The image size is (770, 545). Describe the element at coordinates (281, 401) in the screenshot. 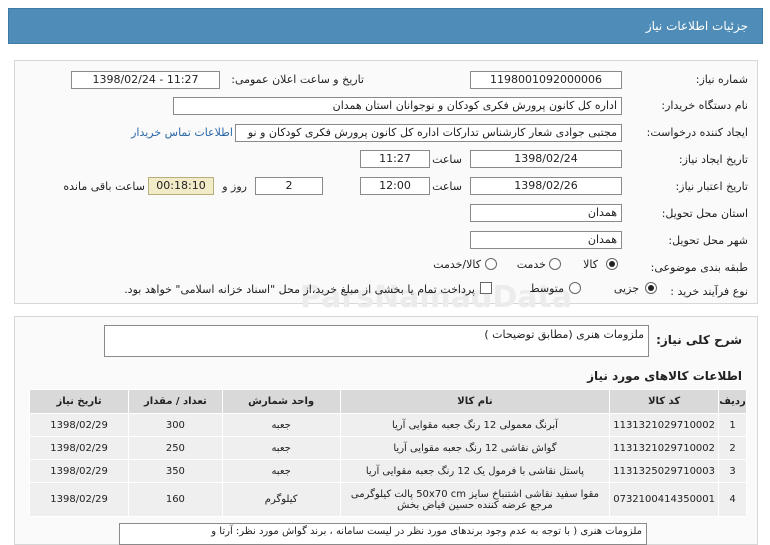

I see `col-unit-header: واحد شمارش` at that location.